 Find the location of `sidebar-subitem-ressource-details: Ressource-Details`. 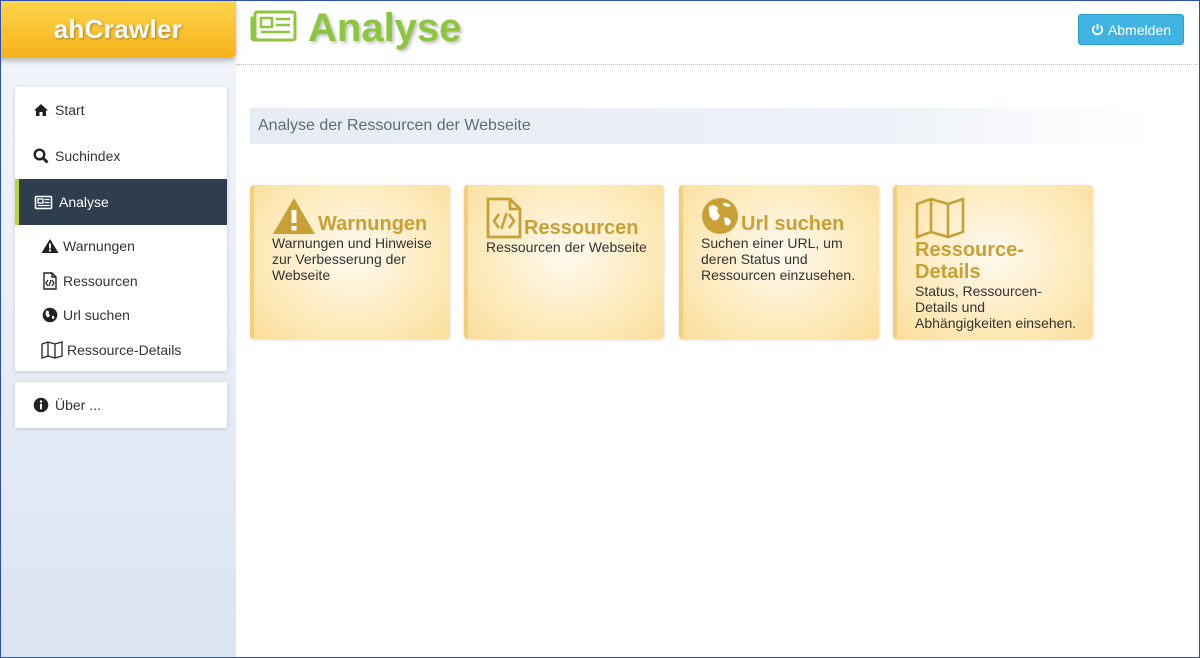

sidebar-subitem-ressource-details: Ressource-Details is located at coordinates (121, 350).